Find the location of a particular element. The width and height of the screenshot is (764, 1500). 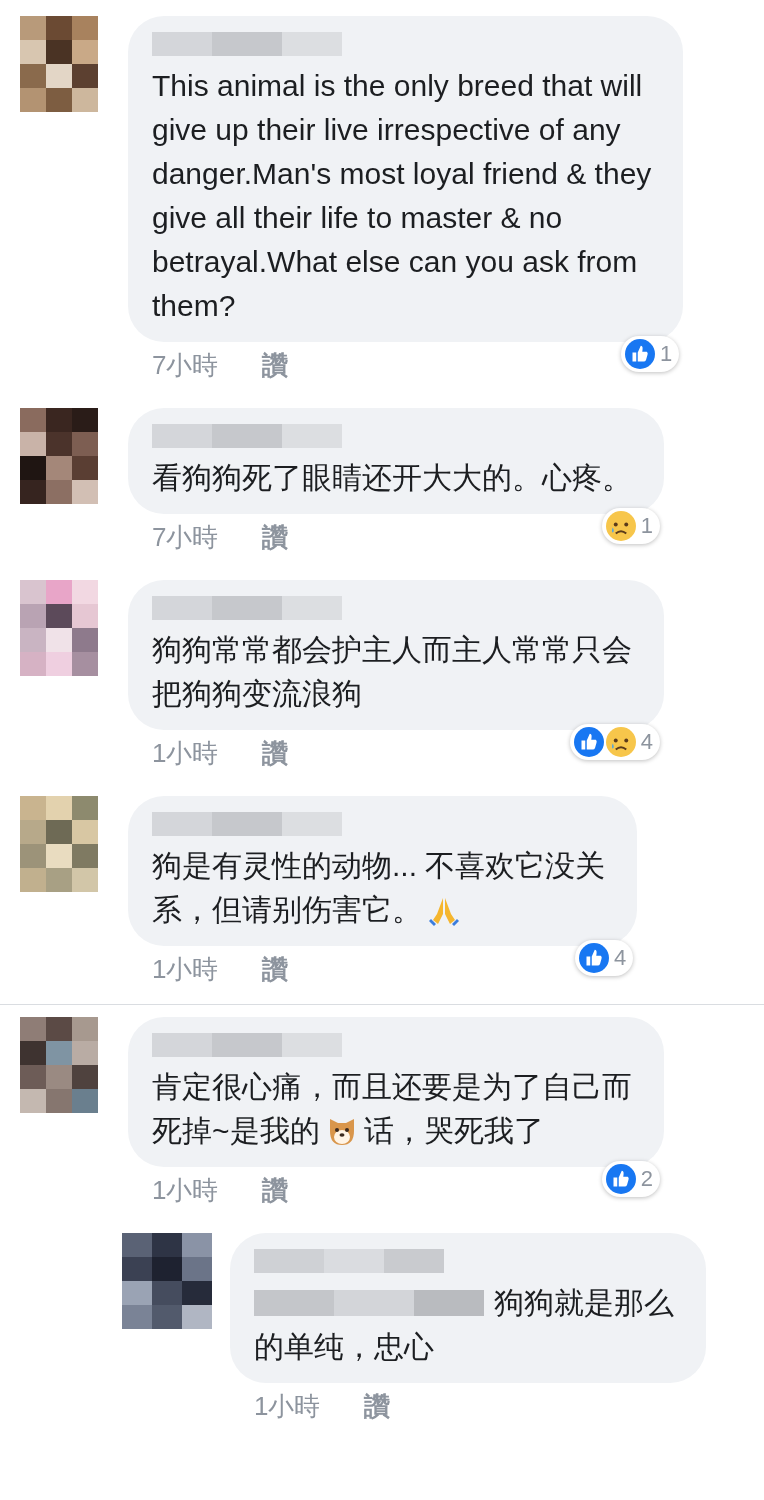

comment-text: 把狗狗变流浪狗 is located at coordinates (257, 694).